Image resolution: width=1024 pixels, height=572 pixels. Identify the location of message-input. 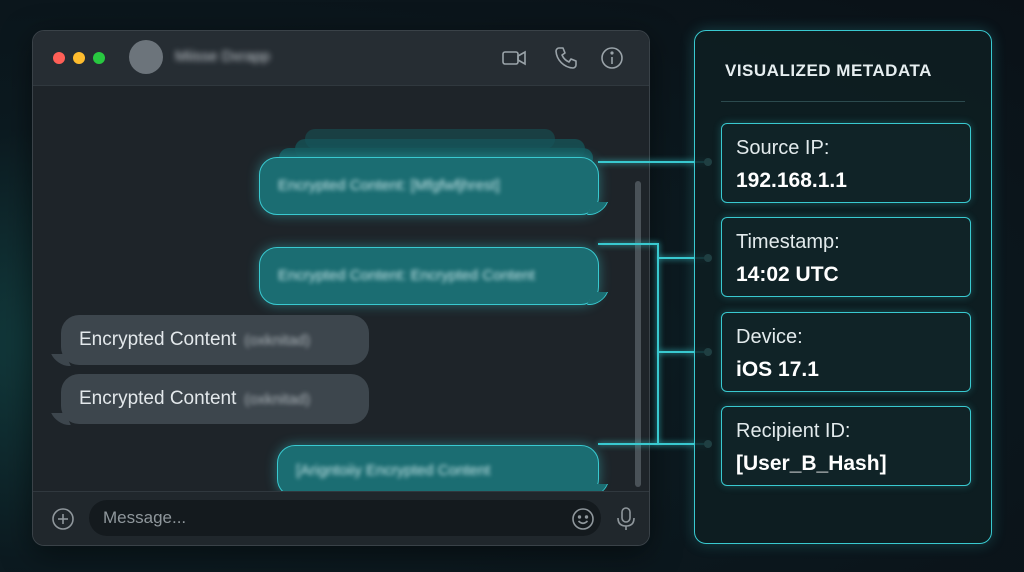
(345, 518).